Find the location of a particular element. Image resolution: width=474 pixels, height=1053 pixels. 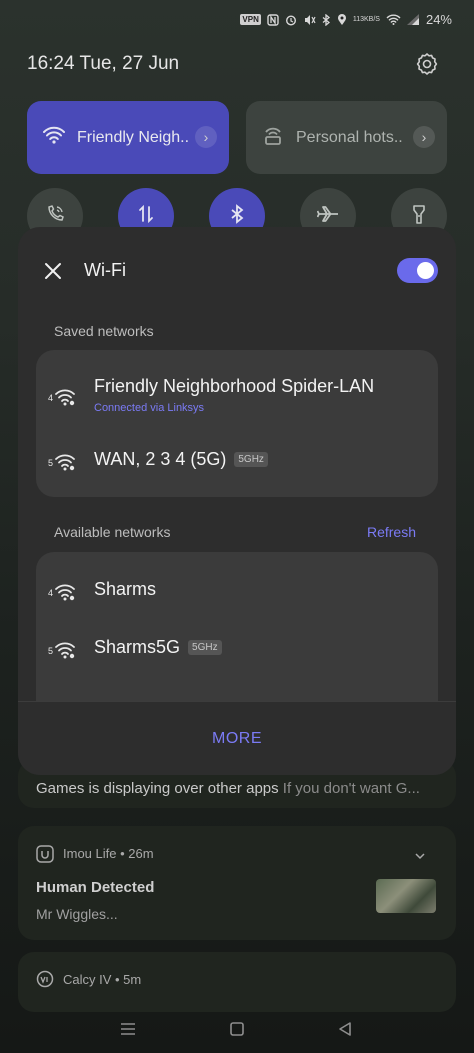

close-icon is located at coordinates (53, 271).